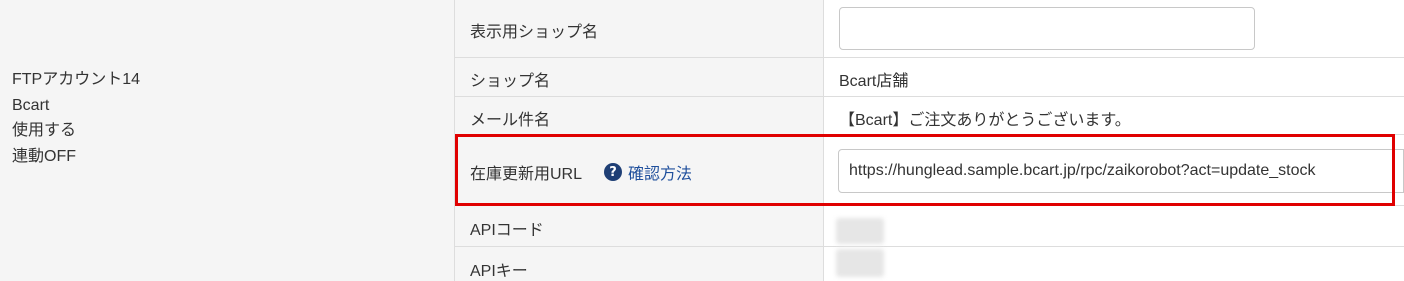 This screenshot has width=1404, height=281. Describe the element at coordinates (510, 81) in the screenshot. I see `shop-name-label: ショップ名` at that location.